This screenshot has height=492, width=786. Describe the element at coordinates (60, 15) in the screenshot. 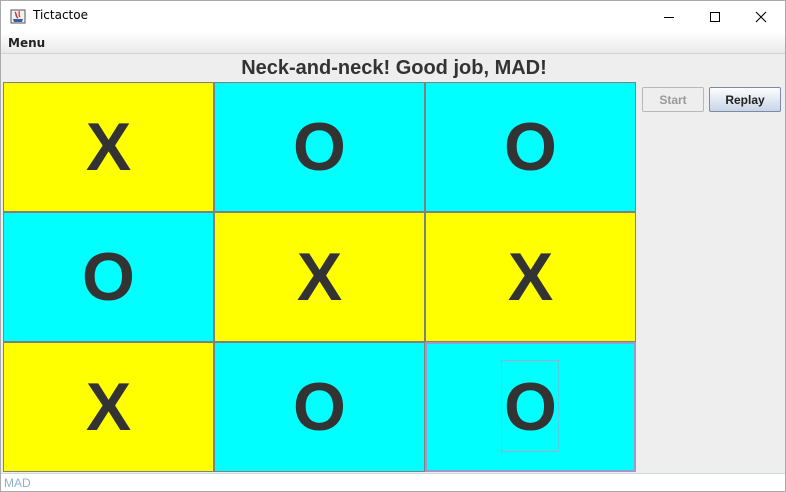

I see `window-title: Tictactoe` at that location.